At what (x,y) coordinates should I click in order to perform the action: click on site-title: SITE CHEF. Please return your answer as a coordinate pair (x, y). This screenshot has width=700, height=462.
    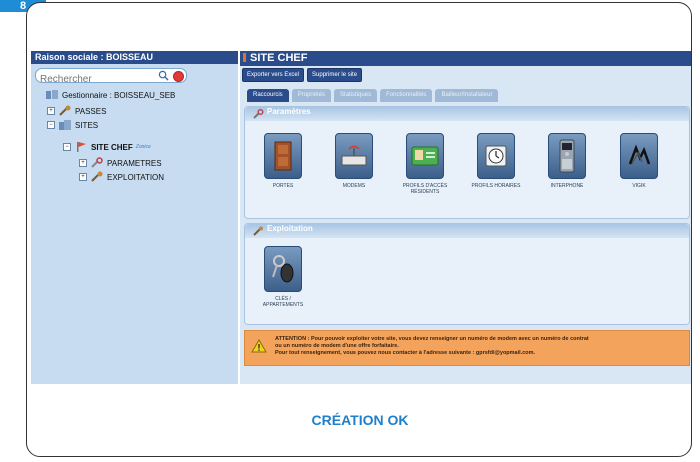
    Looking at the image, I should click on (465, 58).